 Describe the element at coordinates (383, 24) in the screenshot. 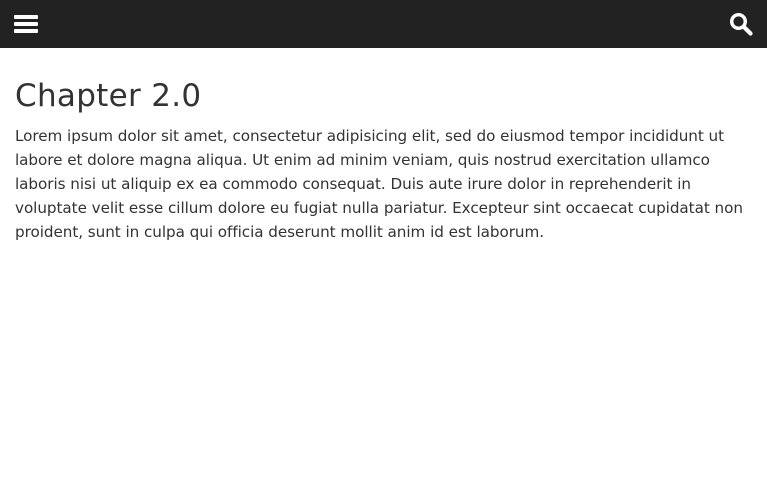

I see `top-navigation-bar` at that location.